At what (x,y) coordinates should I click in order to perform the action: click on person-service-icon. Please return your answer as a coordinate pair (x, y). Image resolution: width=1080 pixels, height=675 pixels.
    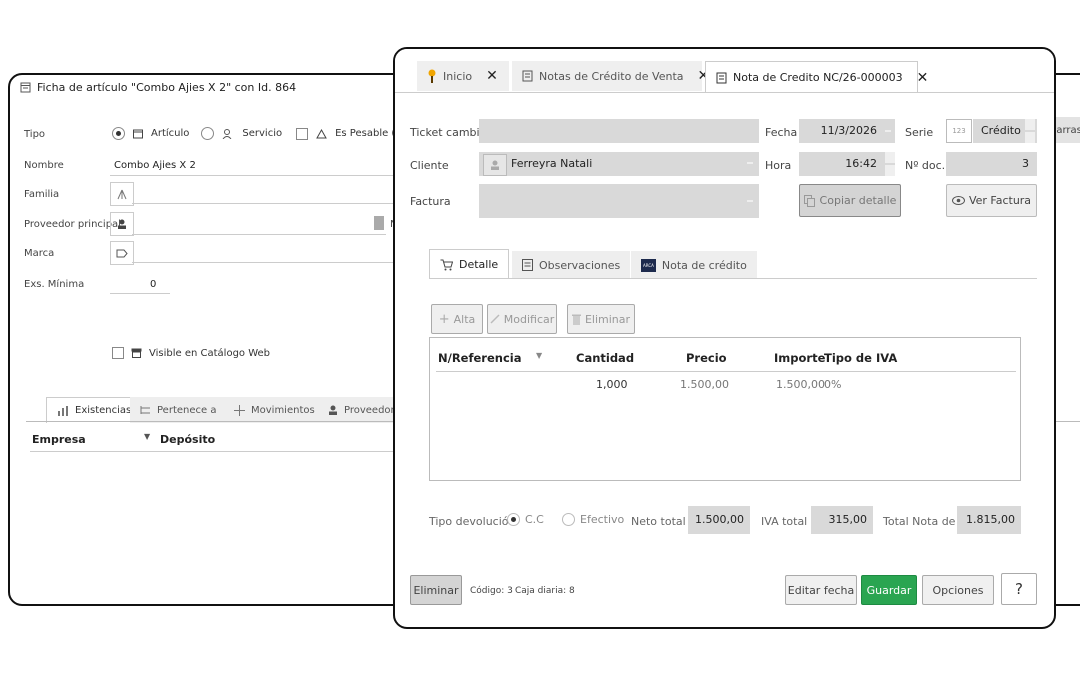
    Looking at the image, I should click on (228, 133).